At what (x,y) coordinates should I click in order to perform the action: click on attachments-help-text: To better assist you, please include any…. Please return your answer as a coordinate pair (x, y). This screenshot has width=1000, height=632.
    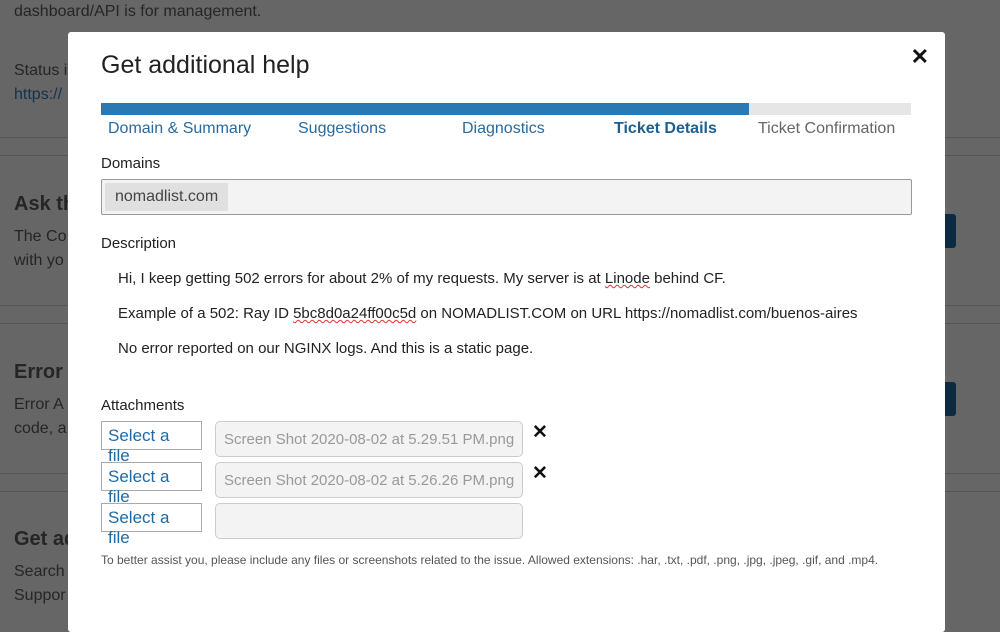
    Looking at the image, I should click on (490, 560).